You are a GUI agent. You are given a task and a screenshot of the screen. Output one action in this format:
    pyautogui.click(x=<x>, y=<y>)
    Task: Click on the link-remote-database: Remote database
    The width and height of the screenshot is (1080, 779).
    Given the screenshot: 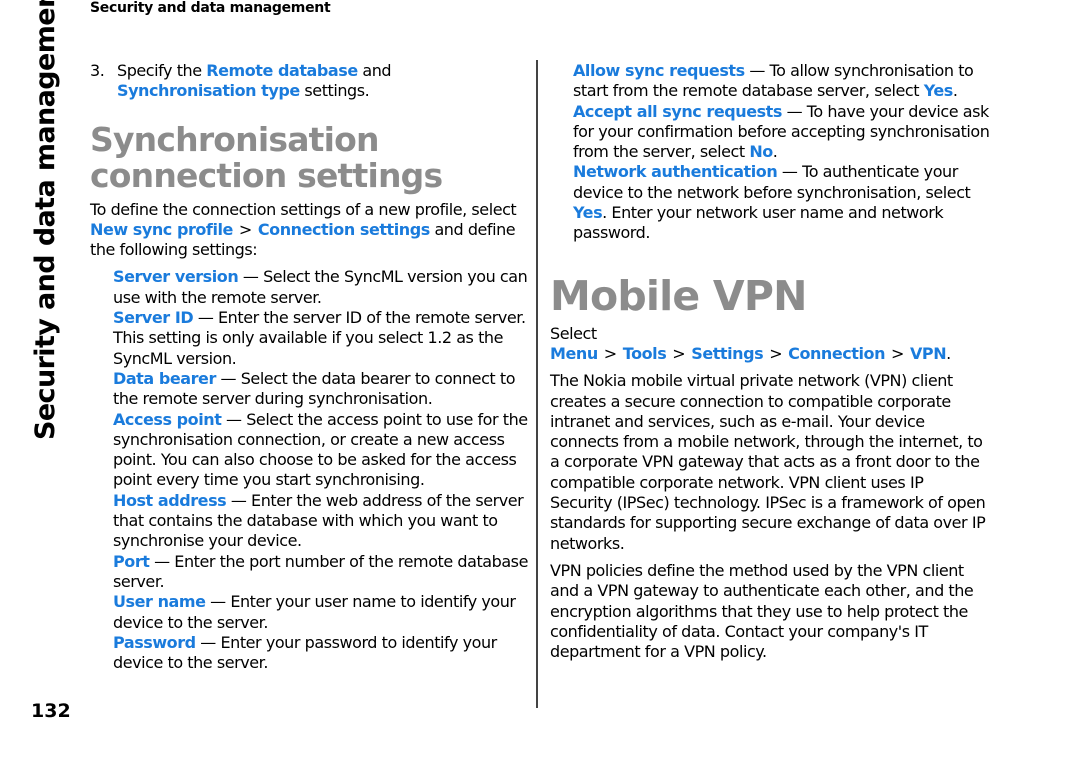 What is the action you would take?
    pyautogui.click(x=282, y=70)
    